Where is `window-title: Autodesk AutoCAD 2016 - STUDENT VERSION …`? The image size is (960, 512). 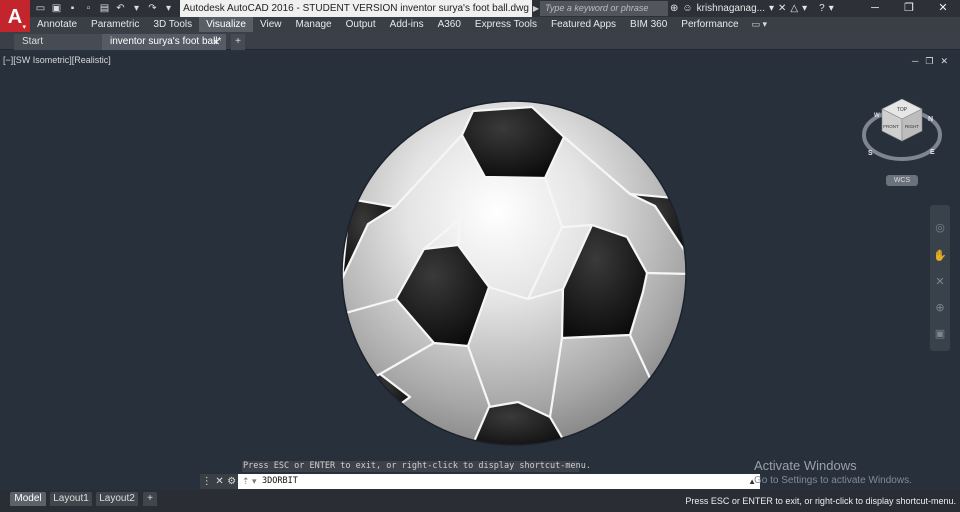 window-title: Autodesk AutoCAD 2016 - STUDENT VERSION … is located at coordinates (356, 8).